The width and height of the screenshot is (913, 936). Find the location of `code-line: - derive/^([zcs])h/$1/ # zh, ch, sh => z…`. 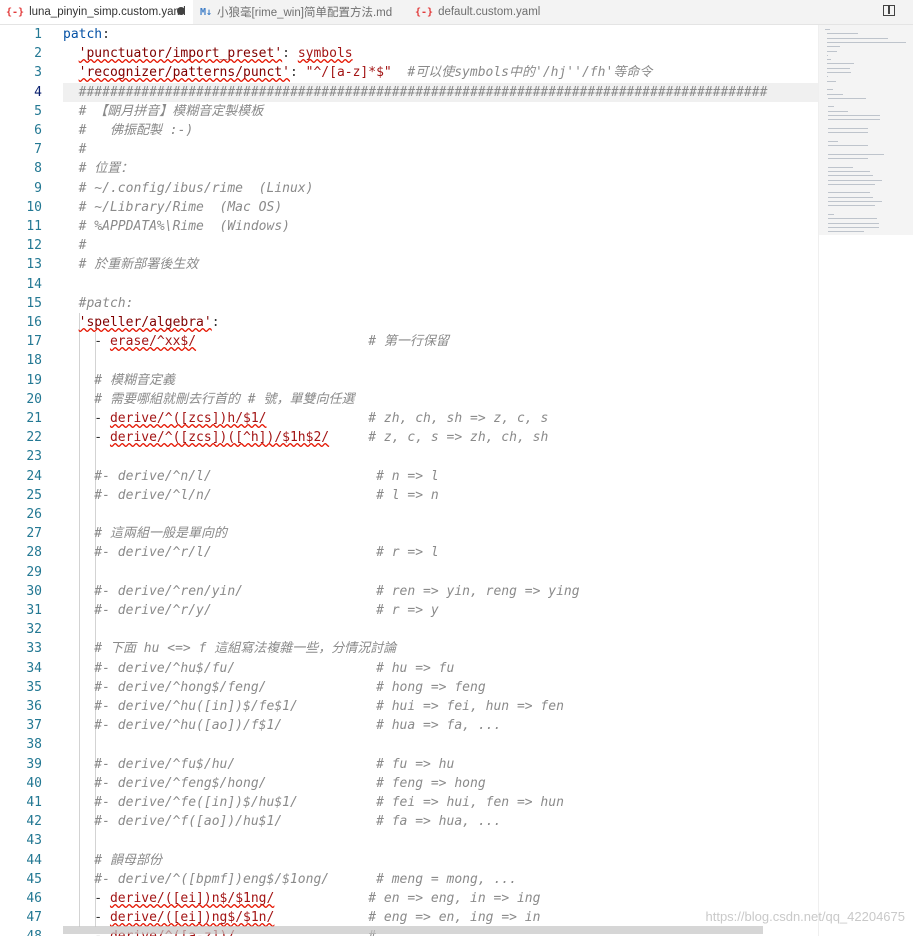

code-line: - derive/^([zcs])h/$1/ # zh, ch, sh => z… is located at coordinates (305, 418).